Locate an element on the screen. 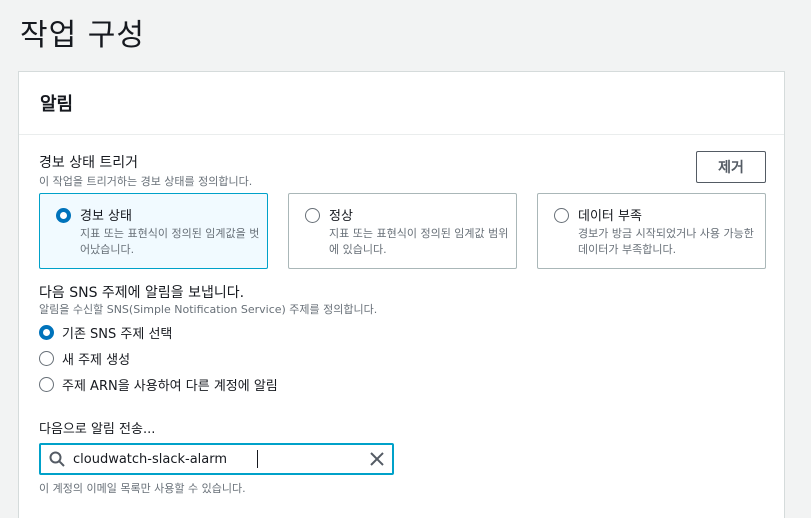  tile-in-alarm: 경보 상태 지표 또는 표현식이 정의된 임계값을 벗어났습니다. is located at coordinates (153, 231).